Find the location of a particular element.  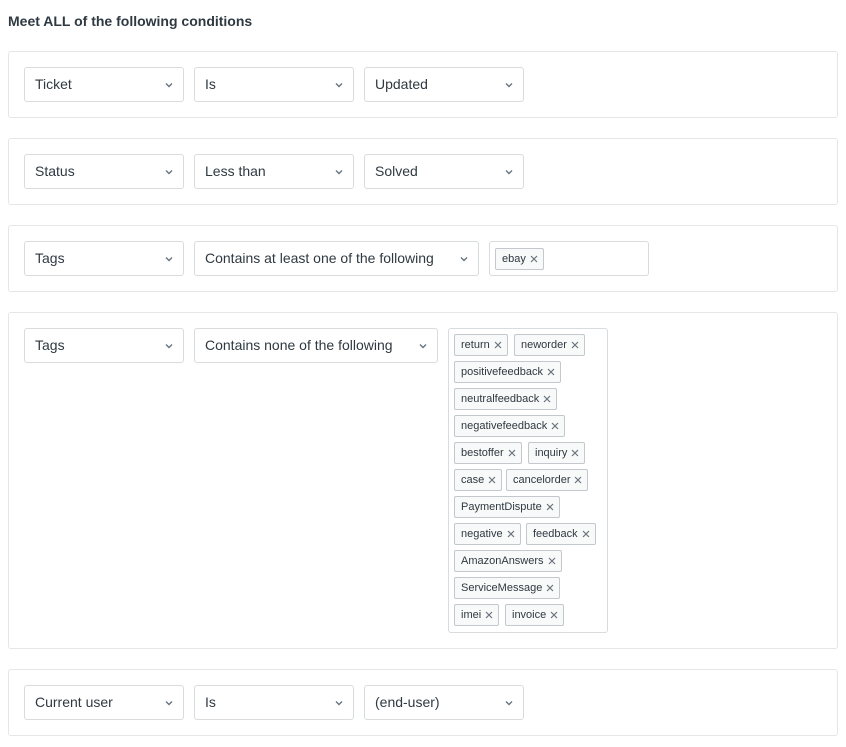

field-select: Status is located at coordinates (104, 171).